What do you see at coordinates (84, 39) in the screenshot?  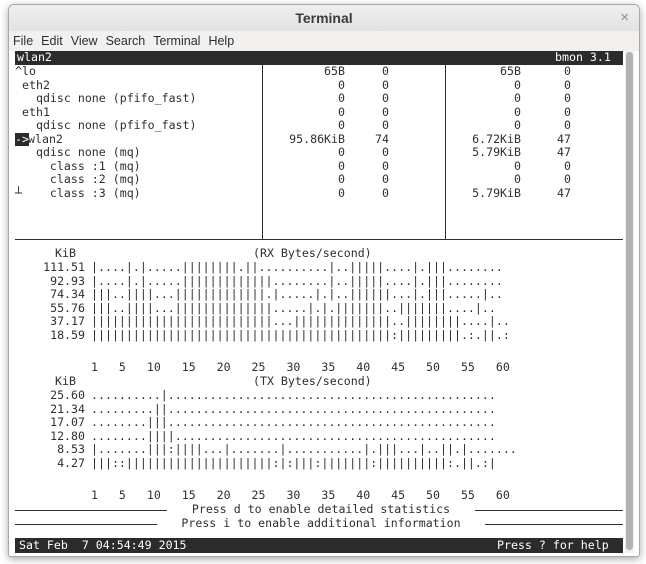 I see `menu-view: View` at bounding box center [84, 39].